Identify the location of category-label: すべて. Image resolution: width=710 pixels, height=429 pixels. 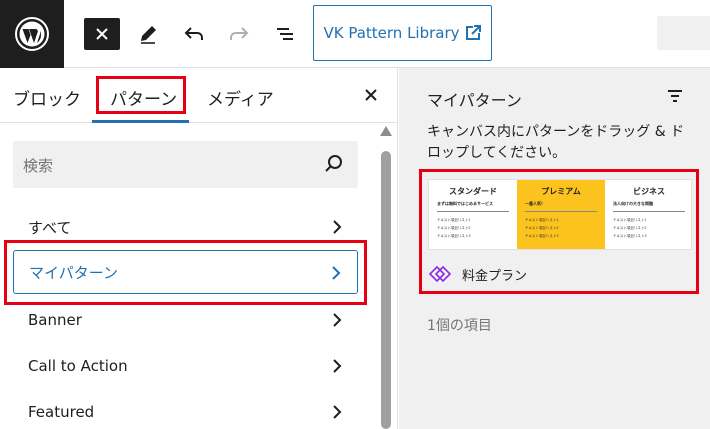
(50, 227).